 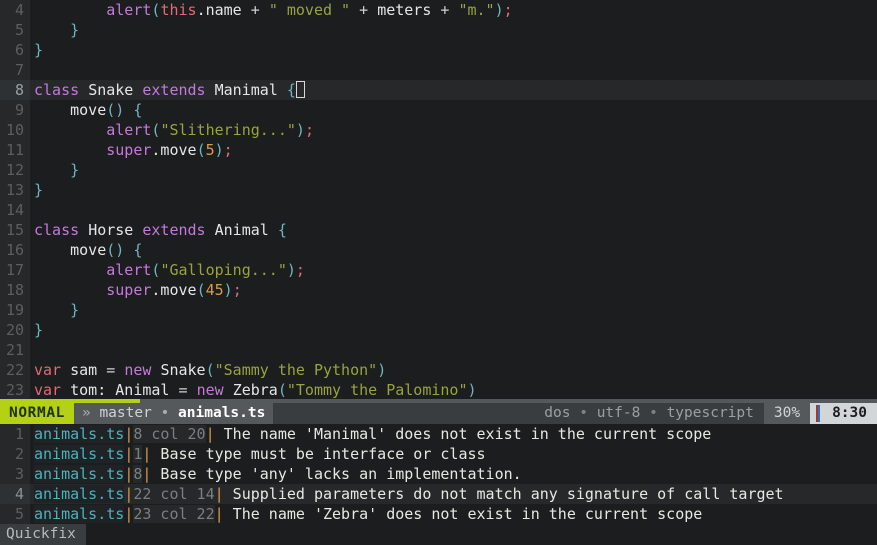 What do you see at coordinates (438, 170) in the screenshot?
I see `code-line: 12 }` at bounding box center [438, 170].